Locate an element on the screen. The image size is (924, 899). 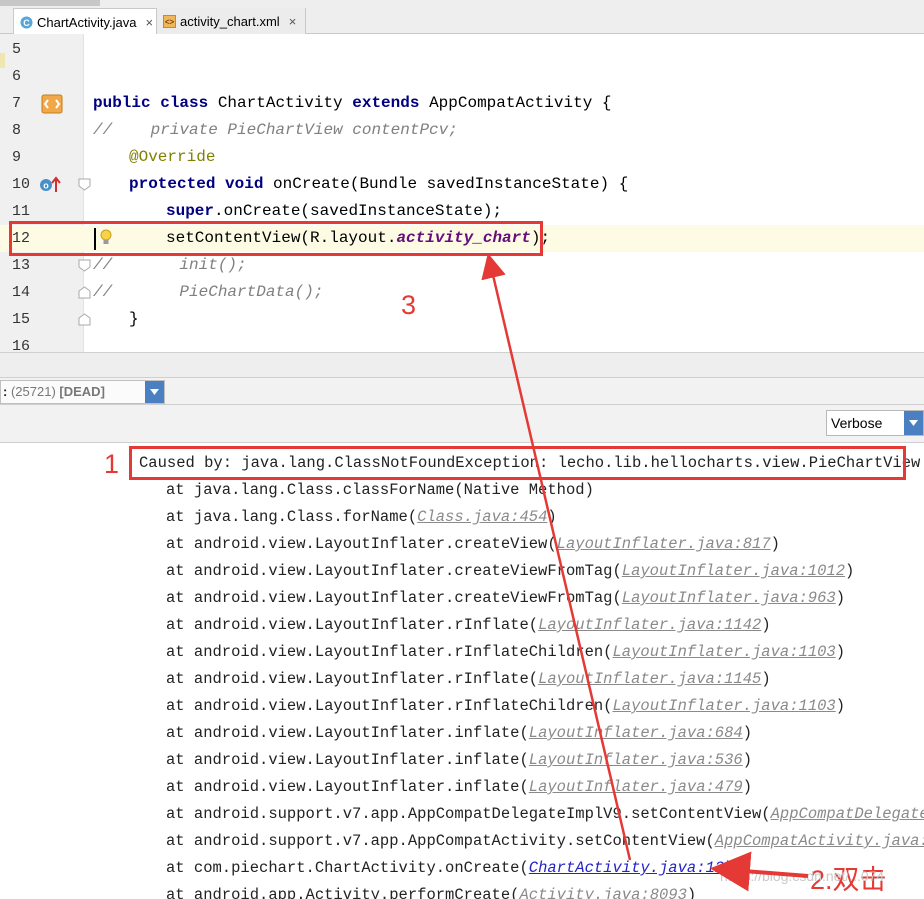
code-line: 15 } is located at coordinates (462, 319).